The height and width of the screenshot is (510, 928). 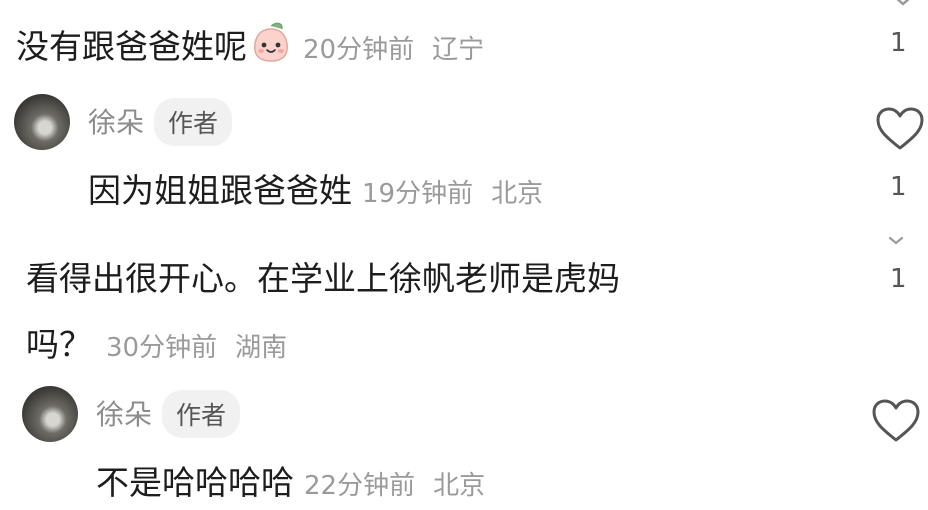 What do you see at coordinates (220, 190) in the screenshot?
I see `comment-text: 因为姐姐跟爸爸姓` at bounding box center [220, 190].